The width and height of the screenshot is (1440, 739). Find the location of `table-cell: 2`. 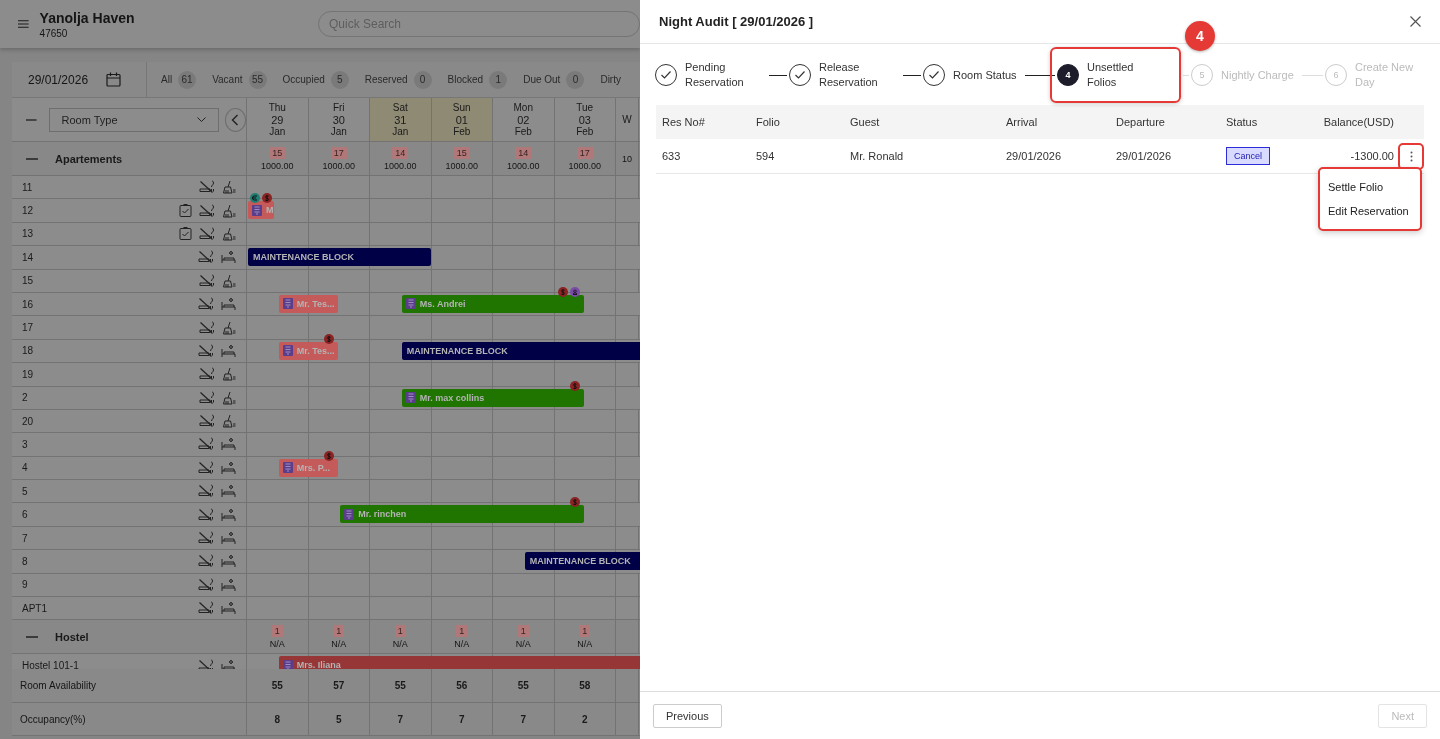

table-cell: 2 is located at coordinates (584, 719).